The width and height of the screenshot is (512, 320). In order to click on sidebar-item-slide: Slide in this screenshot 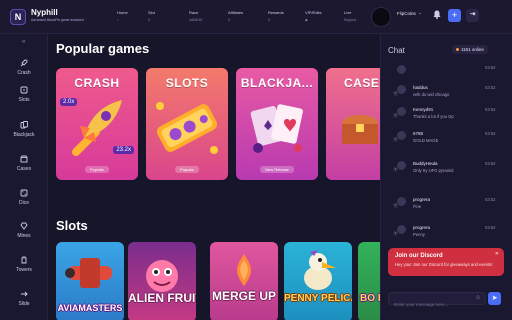, I will do `click(24, 298)`.